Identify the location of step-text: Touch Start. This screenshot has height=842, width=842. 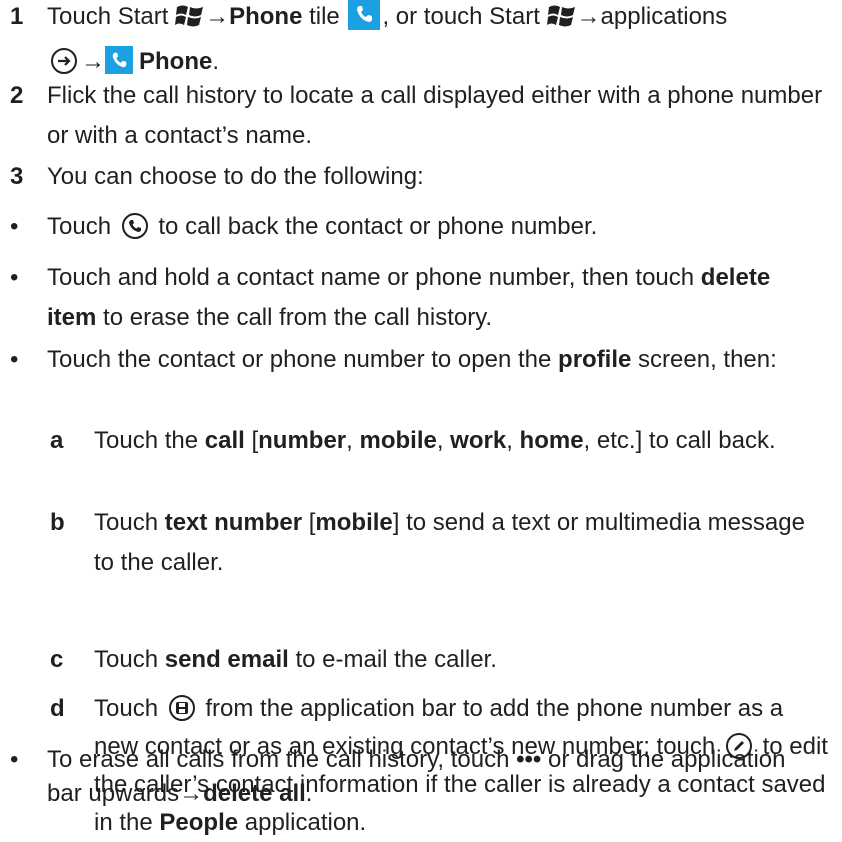
(108, 16).